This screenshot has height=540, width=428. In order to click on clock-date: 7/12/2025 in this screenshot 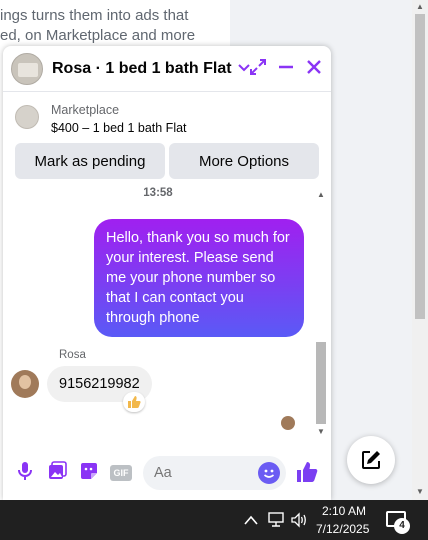, I will do `click(342, 529)`.